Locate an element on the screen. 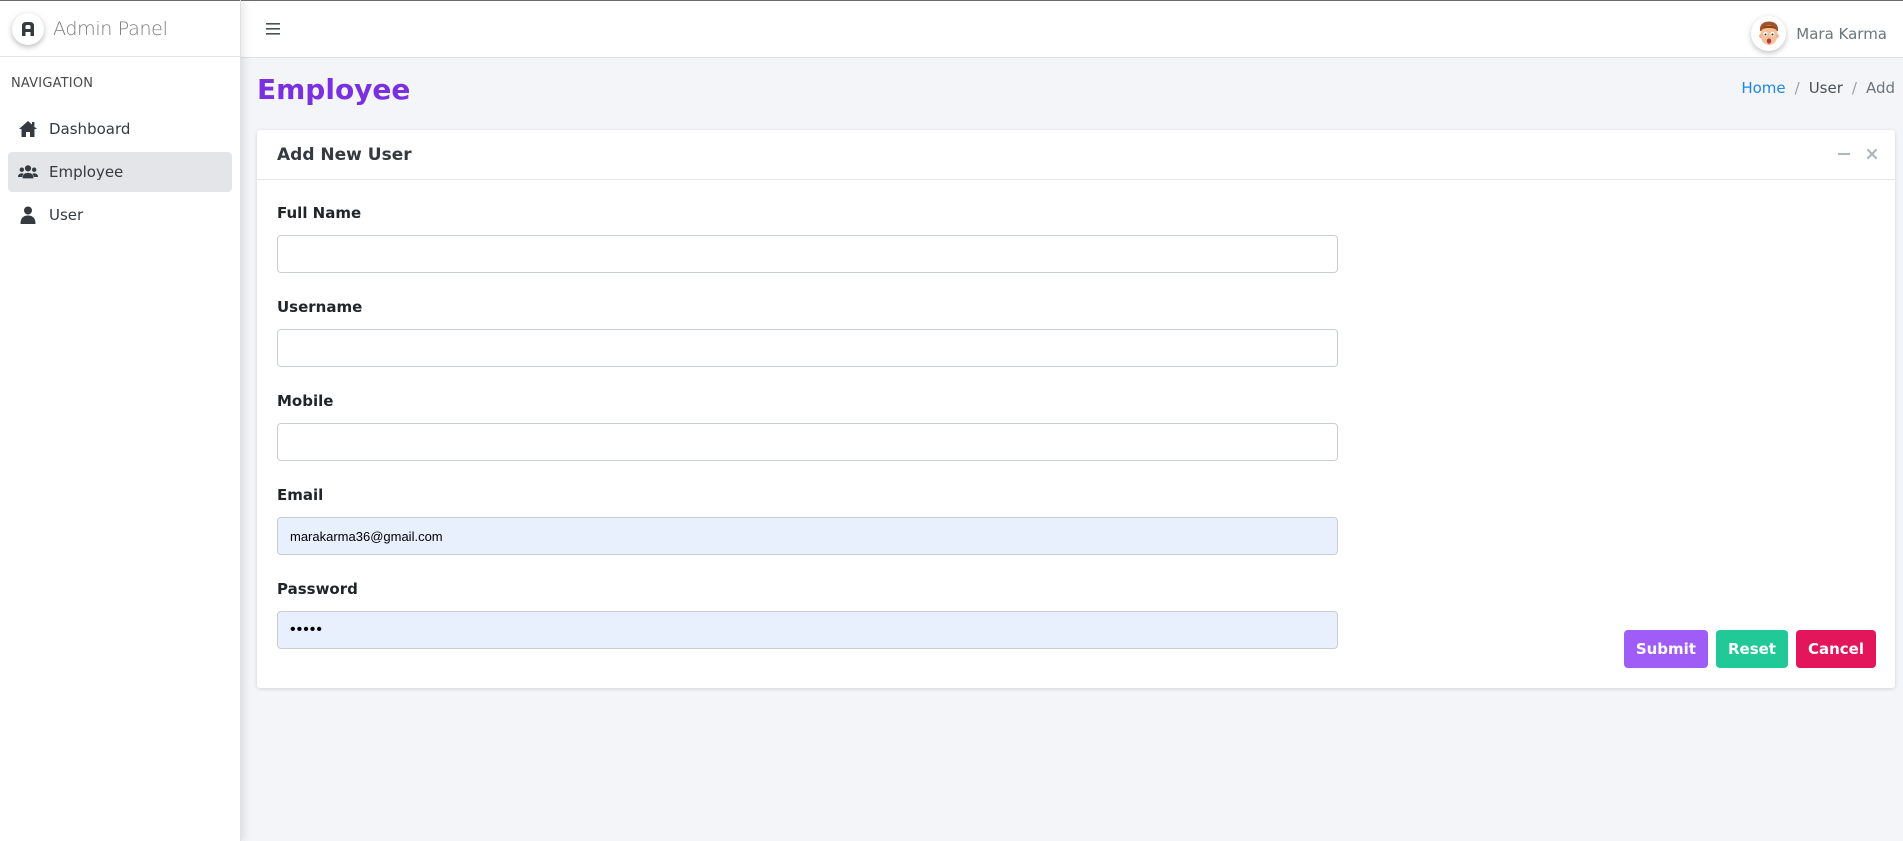  email-field is located at coordinates (807, 536).